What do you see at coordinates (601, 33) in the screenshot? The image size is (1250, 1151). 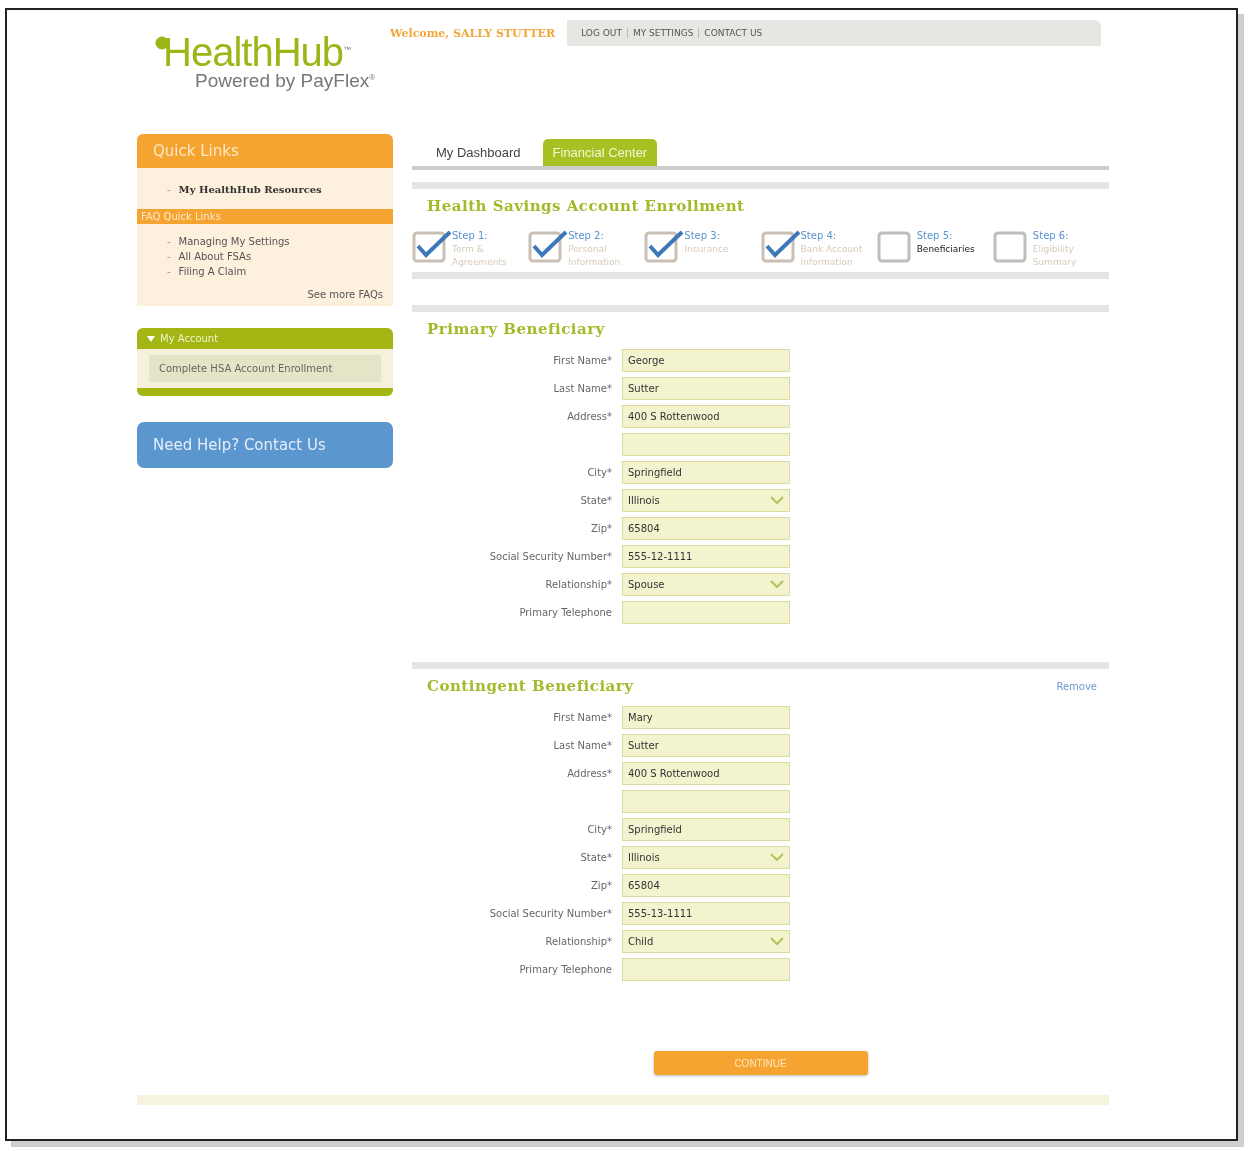 I see `top-nav-link: LOG OUT` at bounding box center [601, 33].